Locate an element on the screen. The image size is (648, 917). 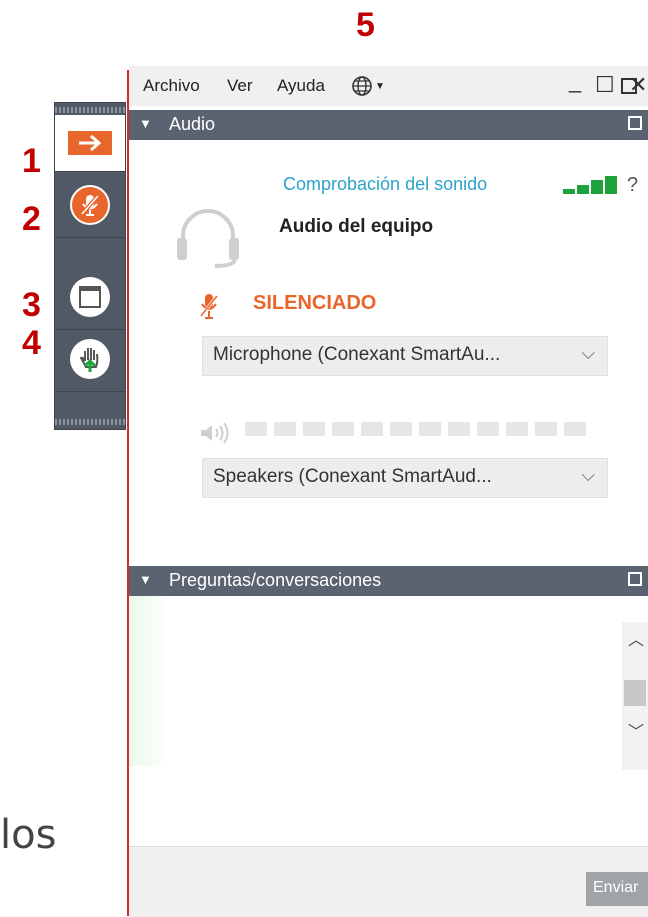
help-button: ? is located at coordinates (632, 185).